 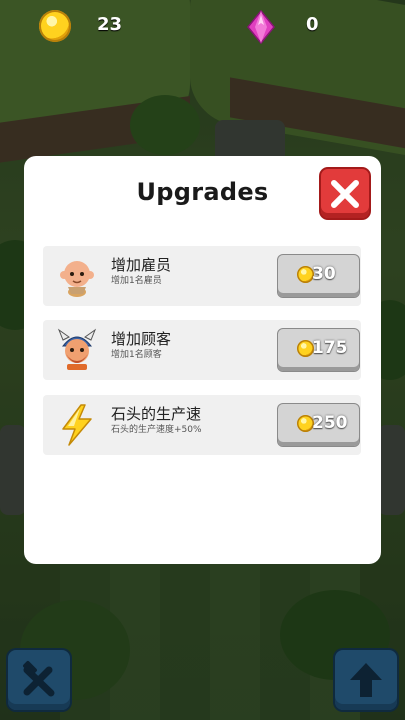 What do you see at coordinates (261, 27) in the screenshot?
I see `gem-icon` at bounding box center [261, 27].